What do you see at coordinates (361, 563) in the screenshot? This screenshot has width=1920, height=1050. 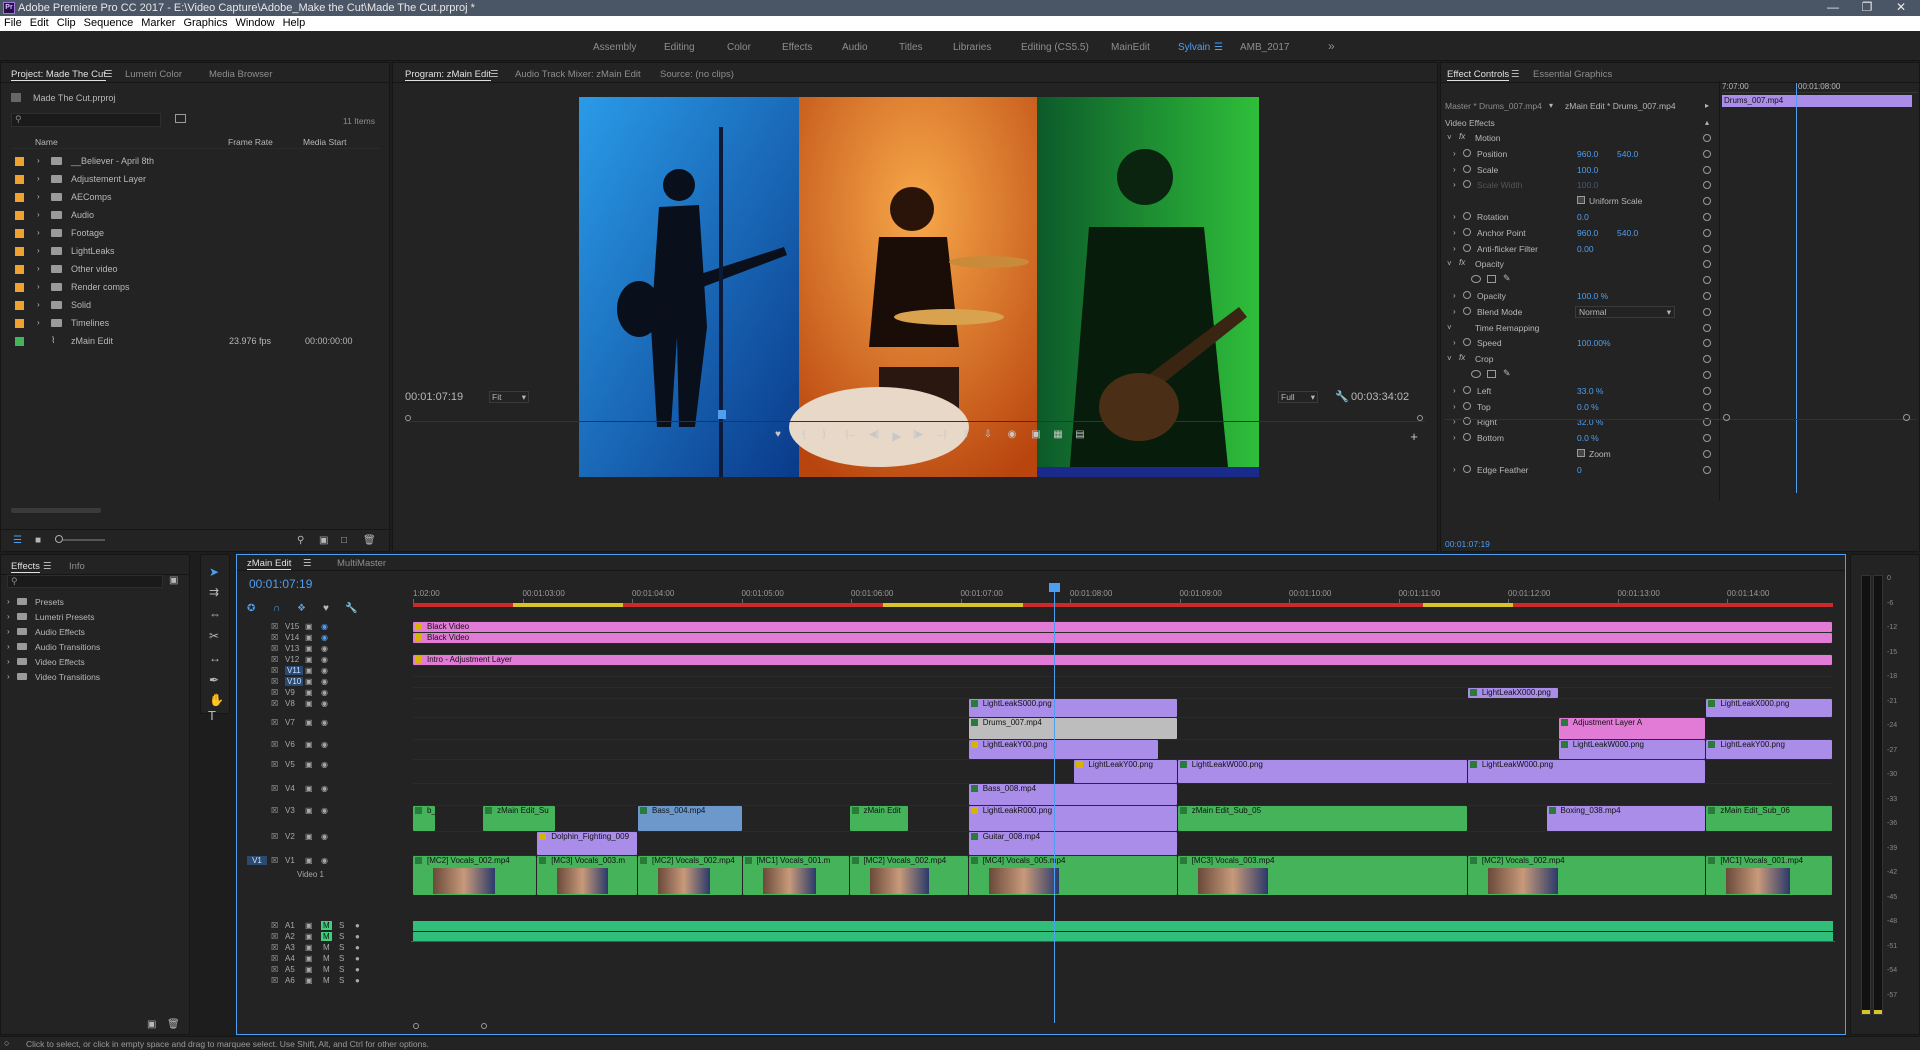 I see `tab-multimaster: MultiMaster` at bounding box center [361, 563].